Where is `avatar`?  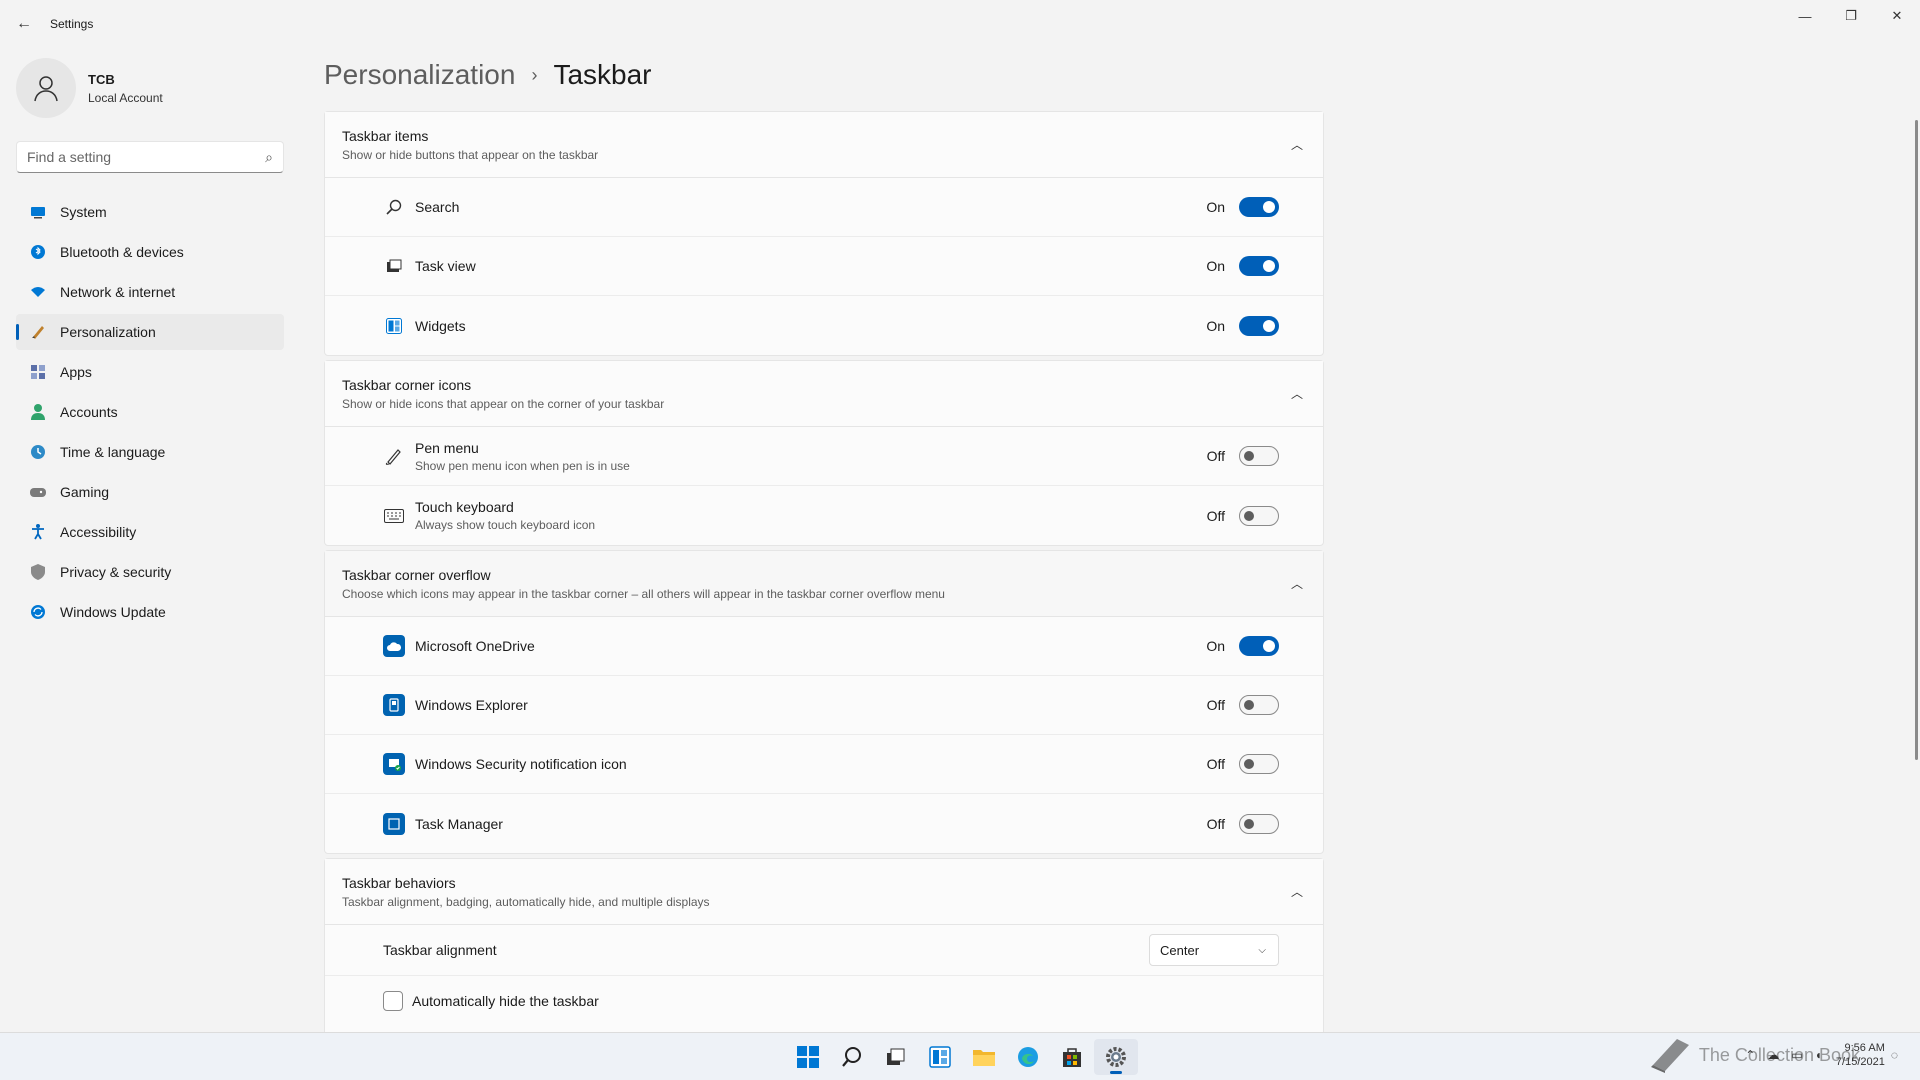
avatar is located at coordinates (46, 88).